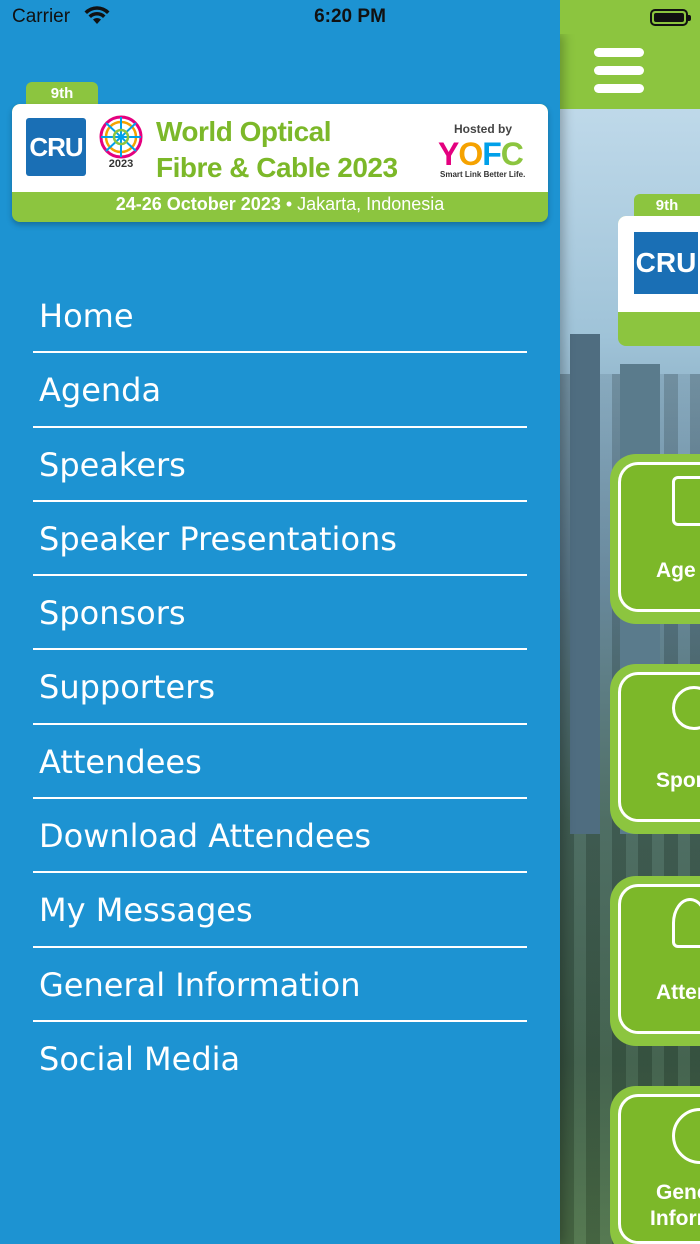 Image resolution: width=700 pixels, height=1244 pixels. What do you see at coordinates (121, 164) in the screenshot?
I see `globe-year: 2023` at bounding box center [121, 164].